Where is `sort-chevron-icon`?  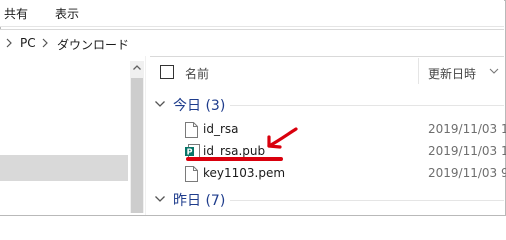 sort-chevron-icon is located at coordinates (494, 71).